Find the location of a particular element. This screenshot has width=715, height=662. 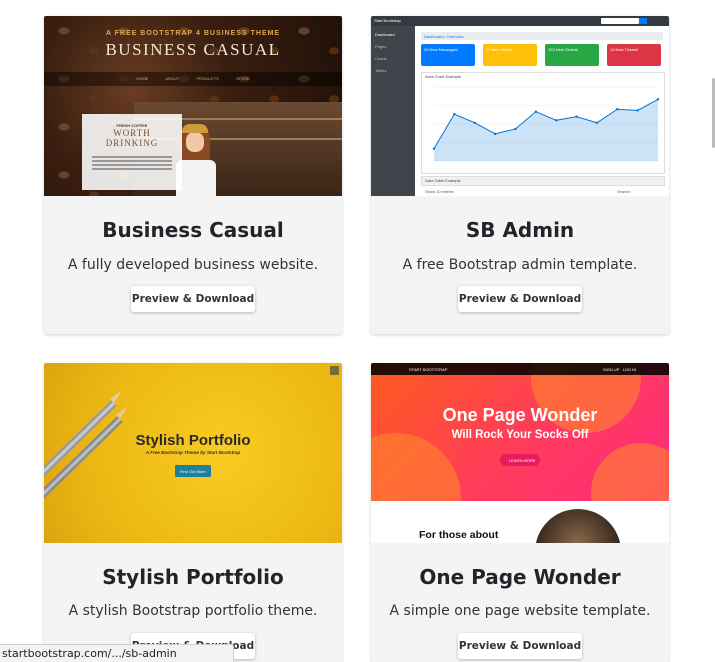

thumb-search-input is located at coordinates (620, 21).